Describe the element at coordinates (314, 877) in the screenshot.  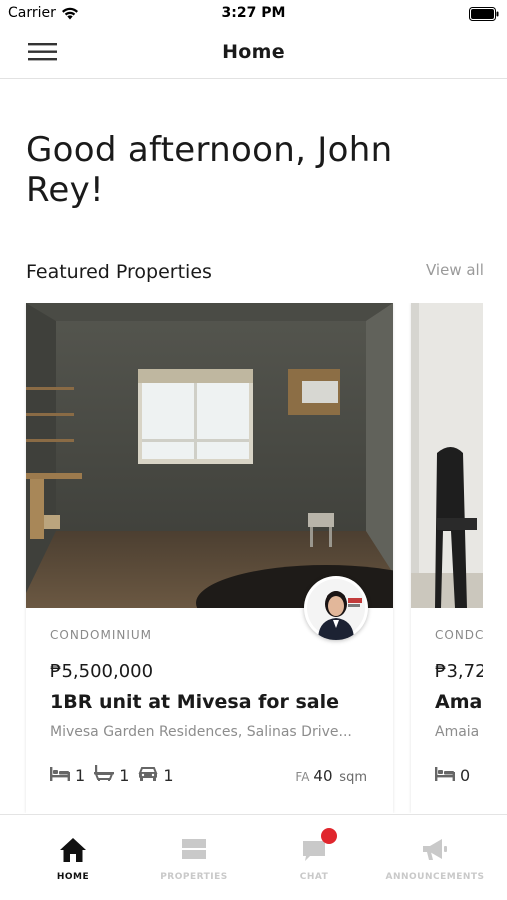
I see `tab-label: CHAT` at that location.